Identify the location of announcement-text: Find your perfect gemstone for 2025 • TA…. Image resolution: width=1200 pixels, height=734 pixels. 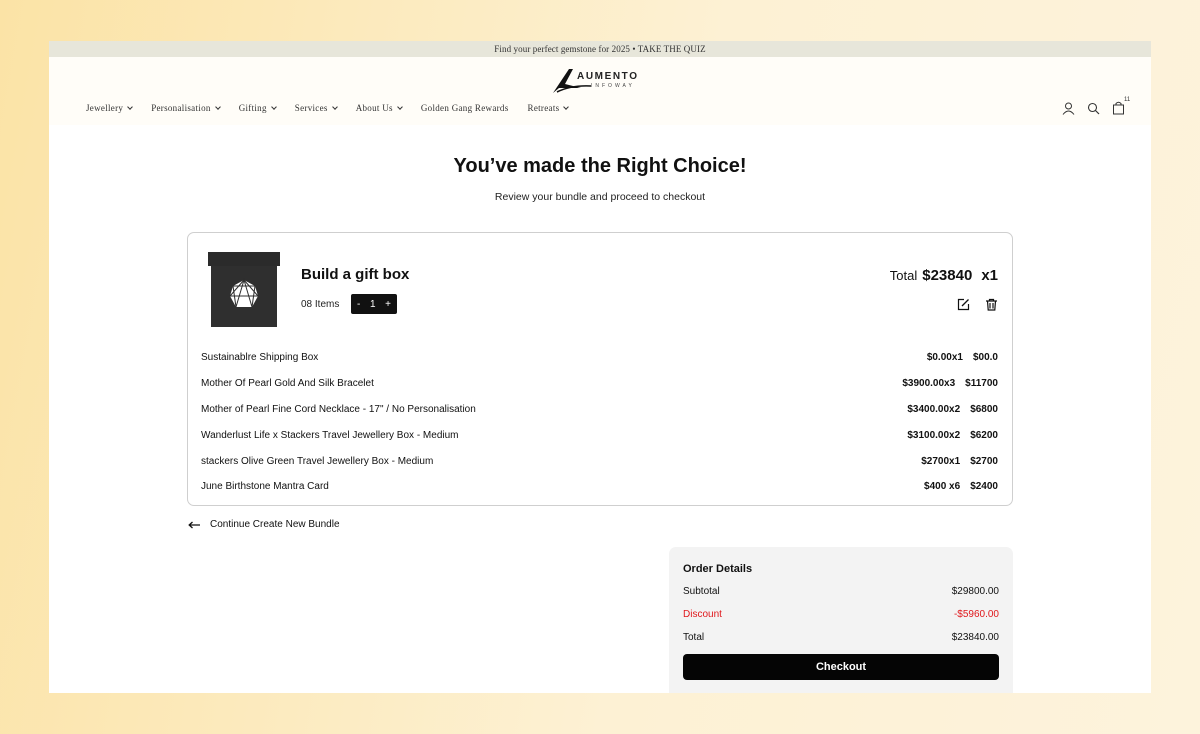
(599, 49).